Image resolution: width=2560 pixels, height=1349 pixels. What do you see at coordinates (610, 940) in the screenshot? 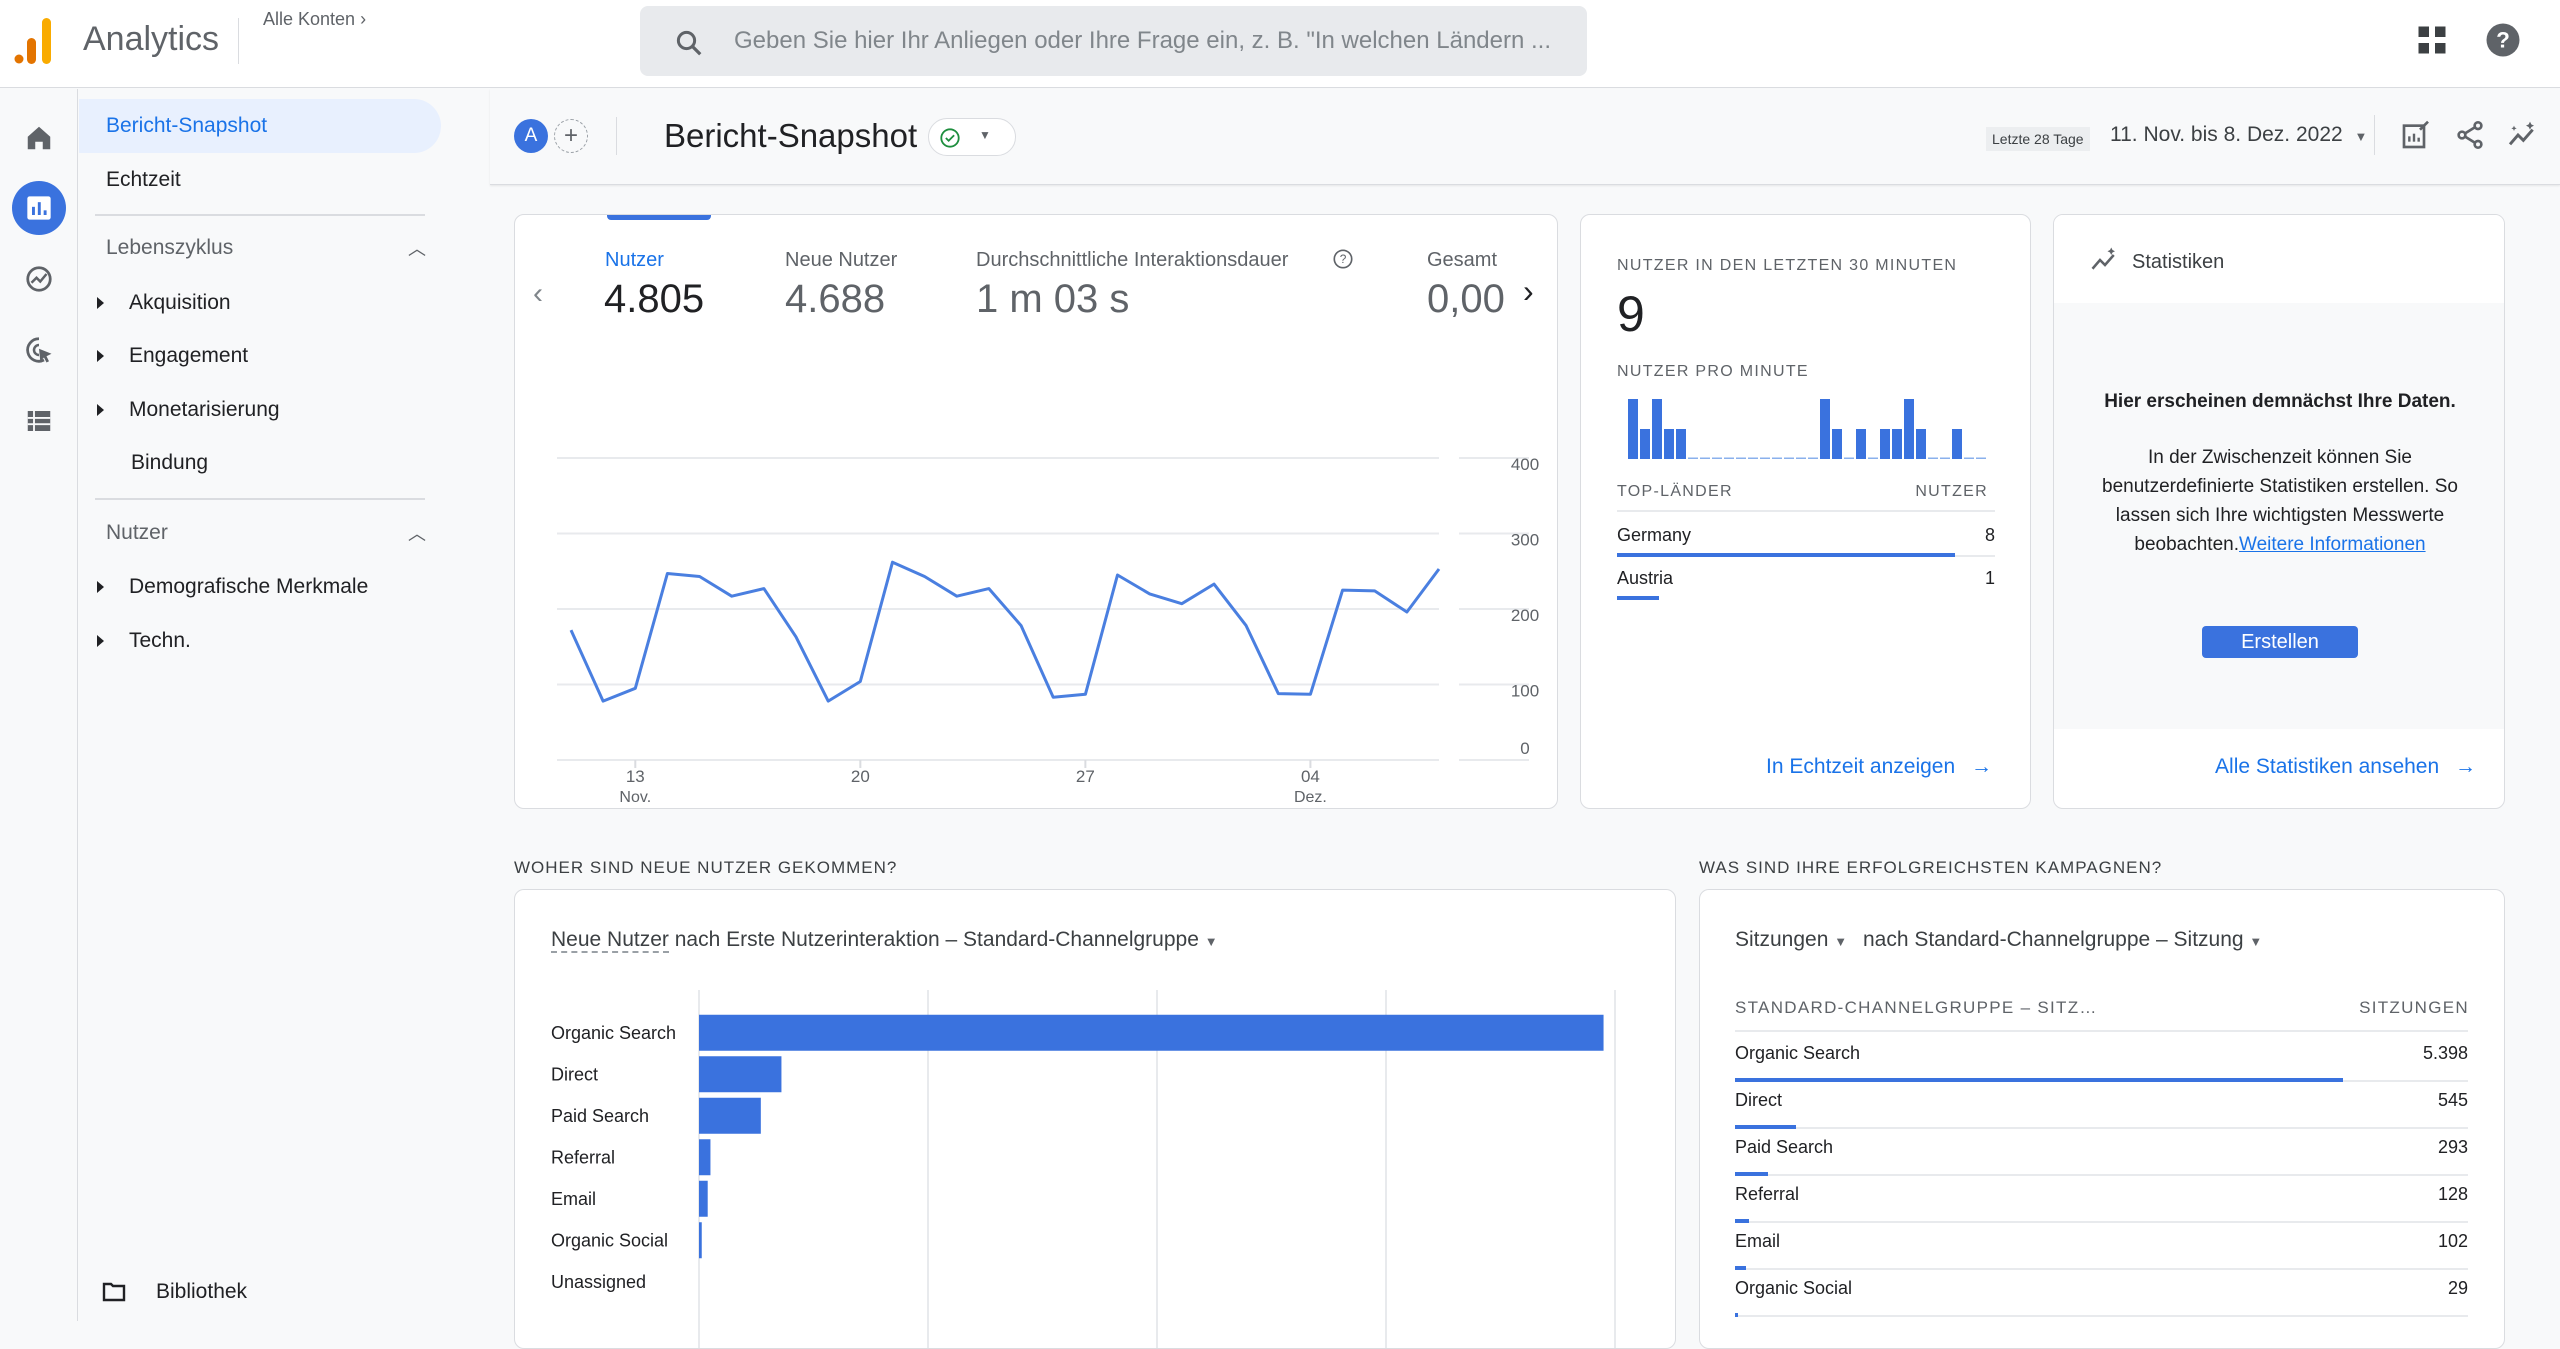
I see `metric-label: Neue Nutzer` at bounding box center [610, 940].